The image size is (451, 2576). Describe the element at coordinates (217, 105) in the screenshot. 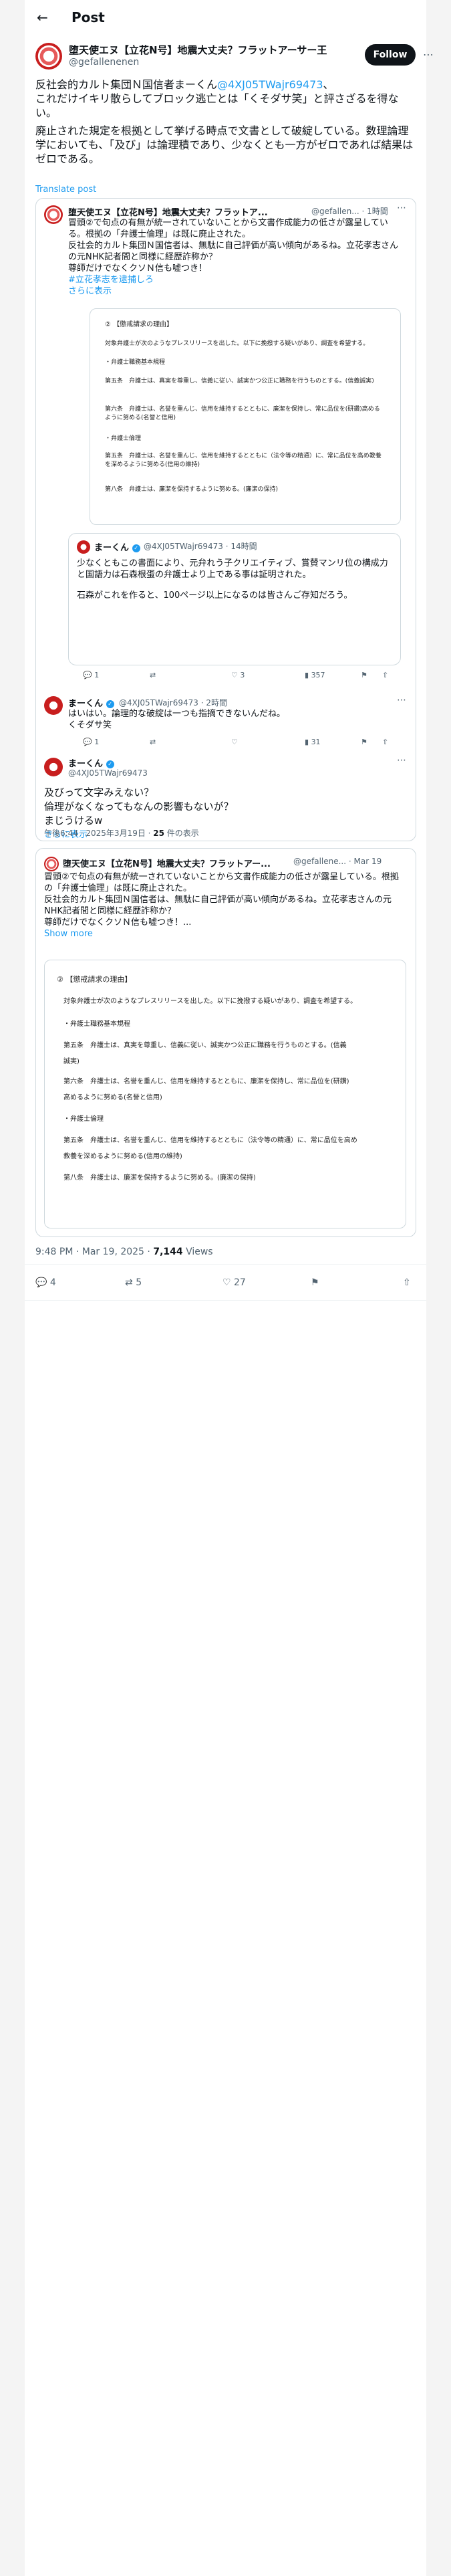

I see `post-line-2: これだけイキリ散らしてブロック逃亡とは「くそダサ笑」と評さざるを得ない。` at that location.